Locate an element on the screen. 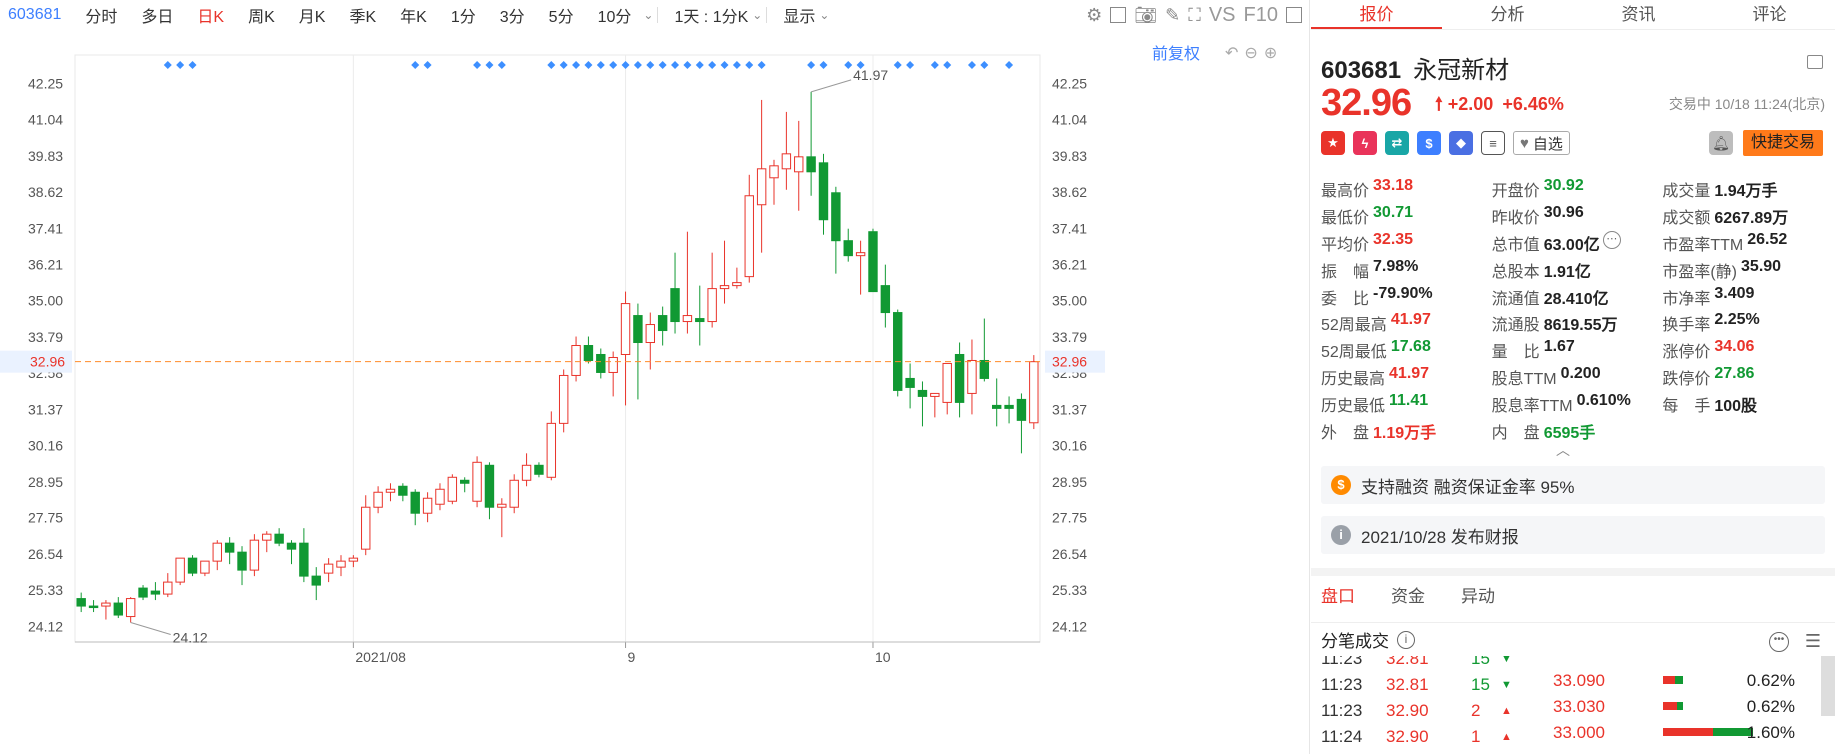 Image resolution: width=1835 pixels, height=754 pixels. pencil-icon: ✎ is located at coordinates (1172, 15).